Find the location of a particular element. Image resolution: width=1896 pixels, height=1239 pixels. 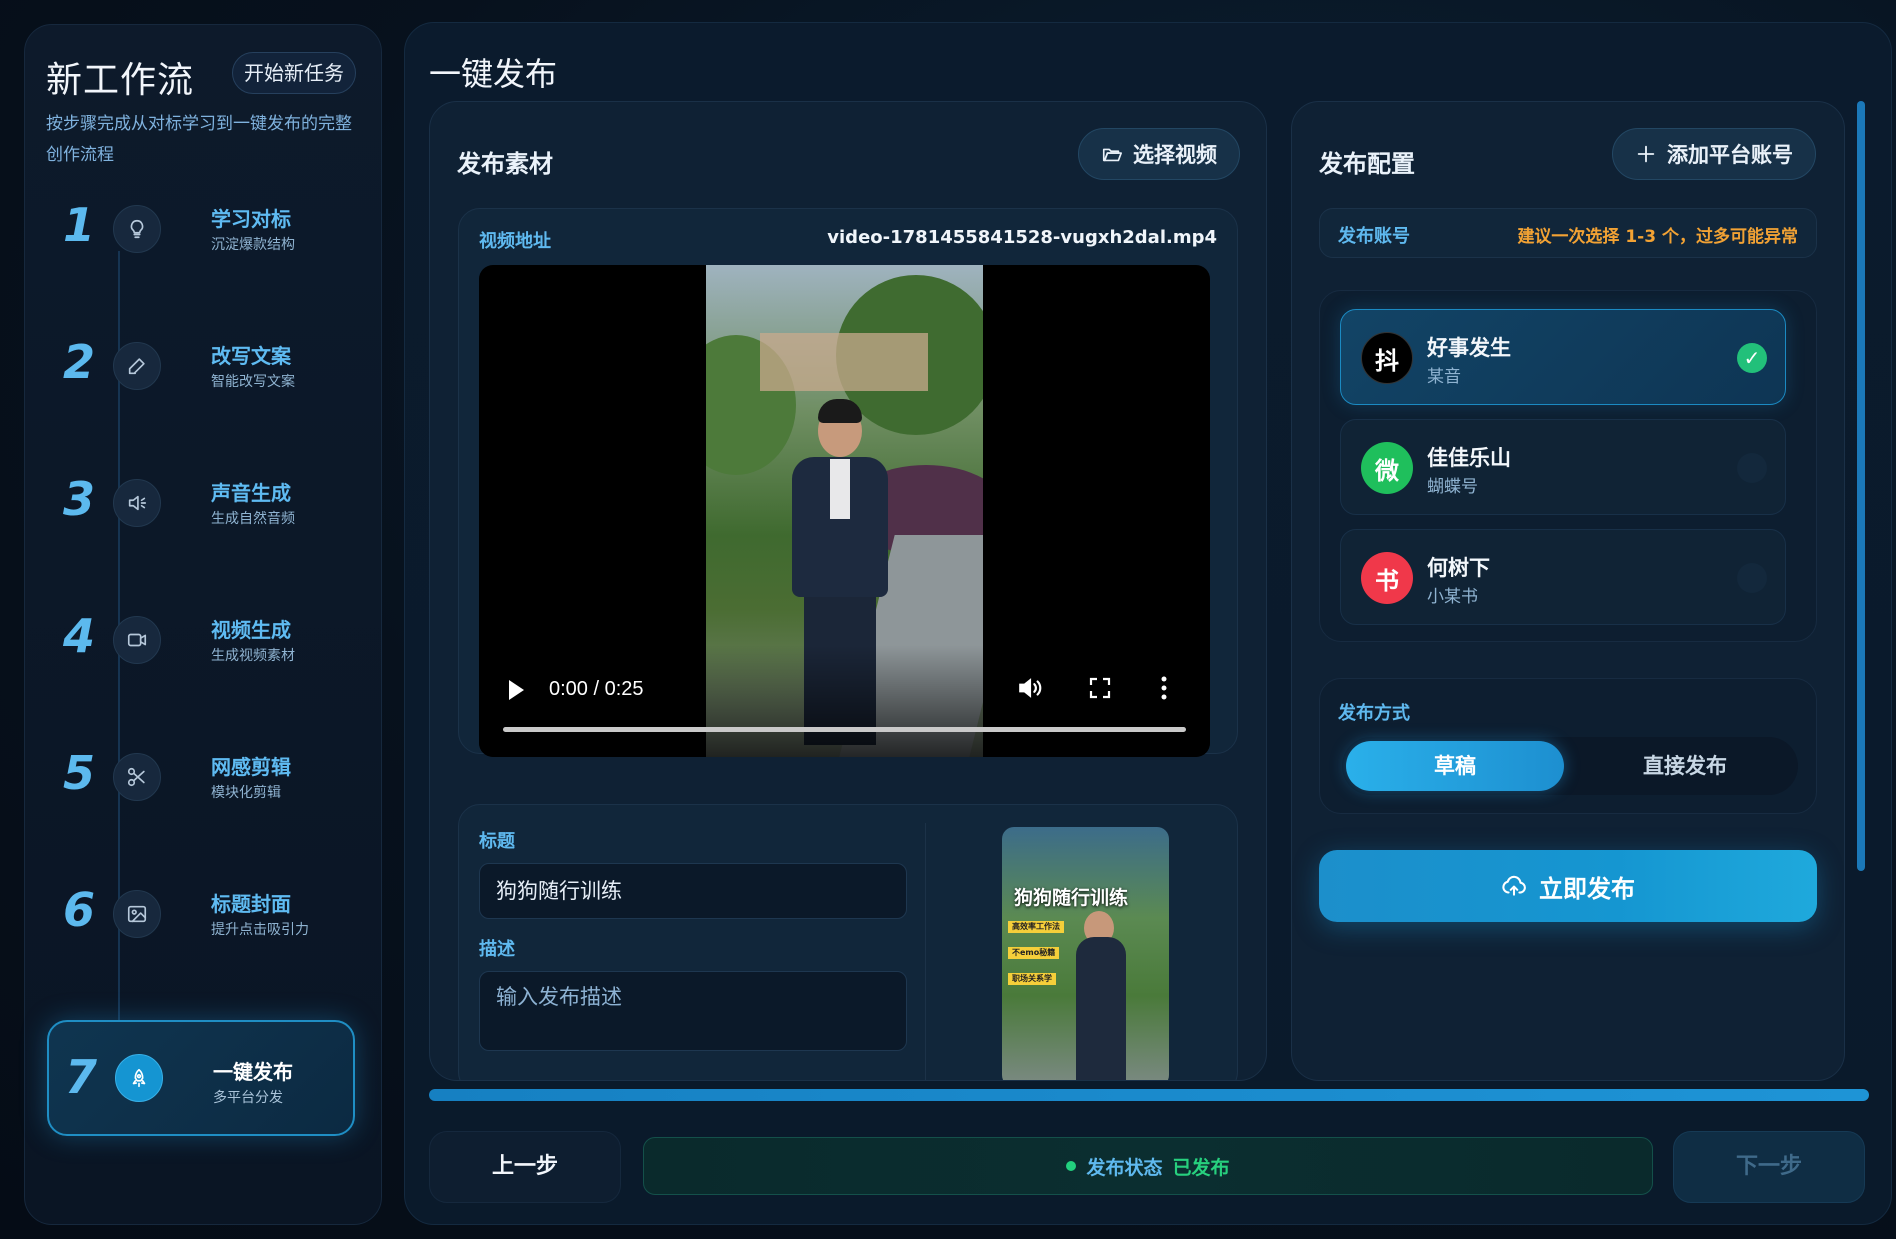

scrollbar-thumb is located at coordinates (1861, 486).